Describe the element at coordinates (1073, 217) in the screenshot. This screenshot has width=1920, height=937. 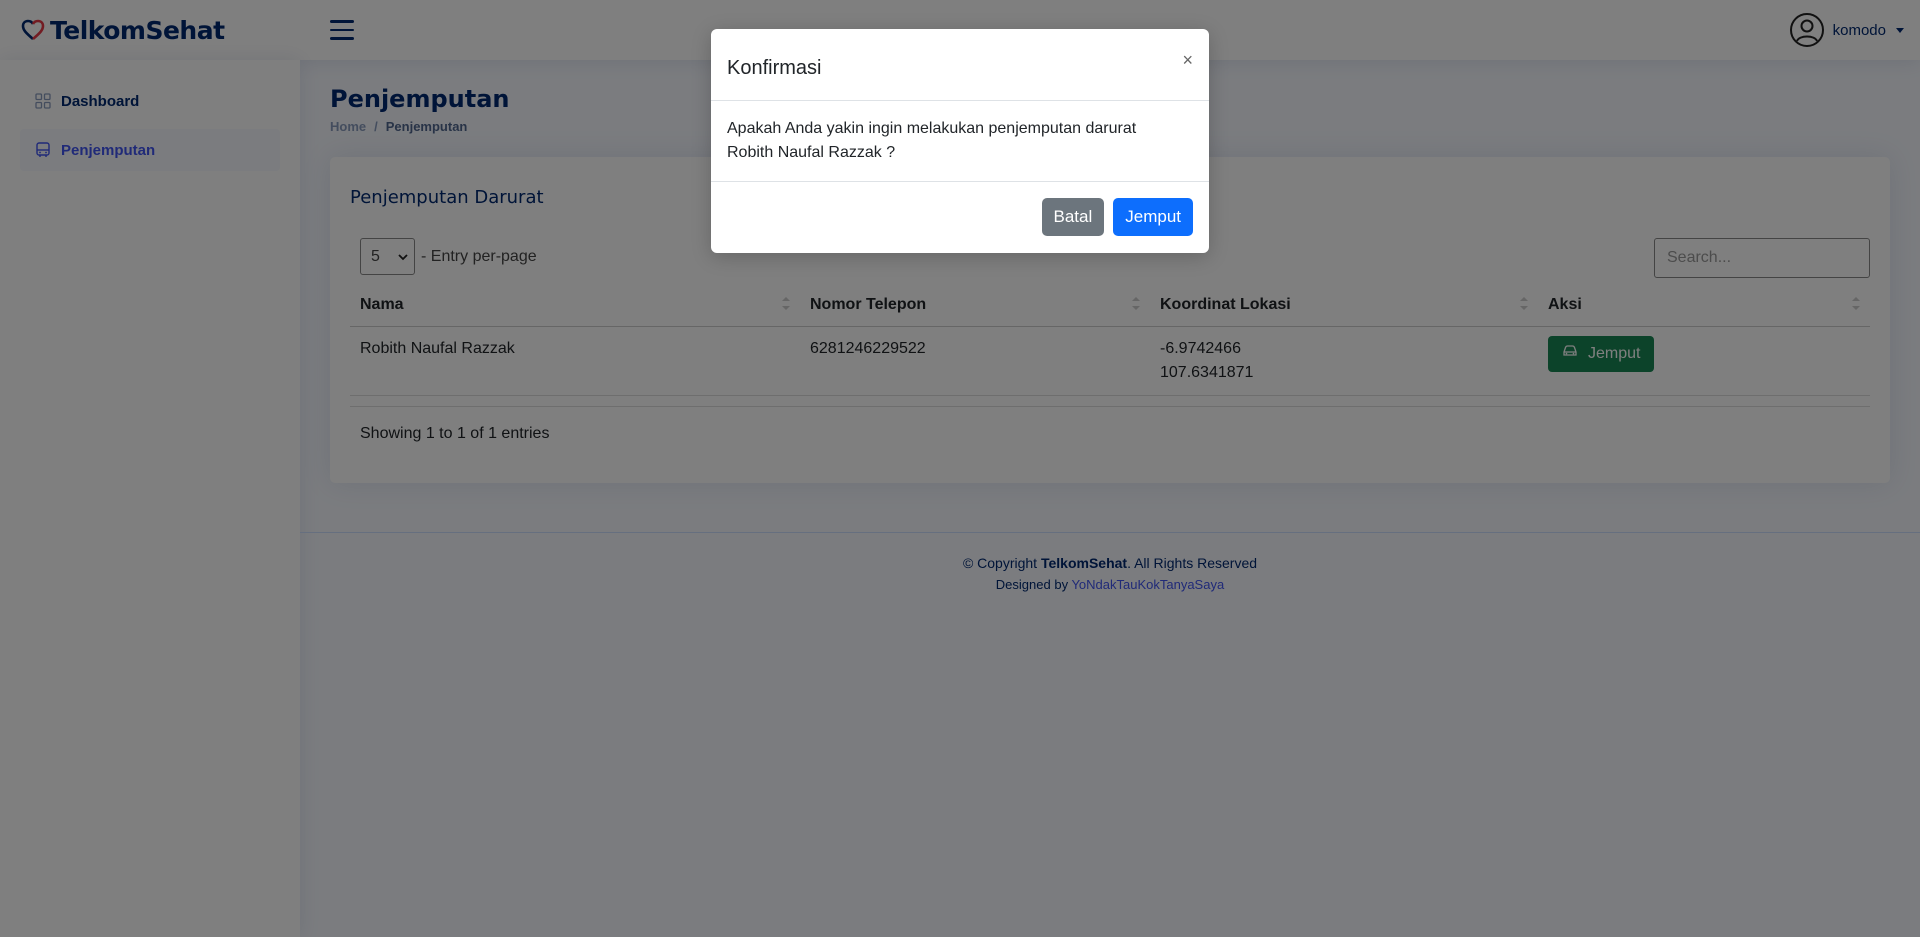
I see `cancel-button: Batal` at that location.